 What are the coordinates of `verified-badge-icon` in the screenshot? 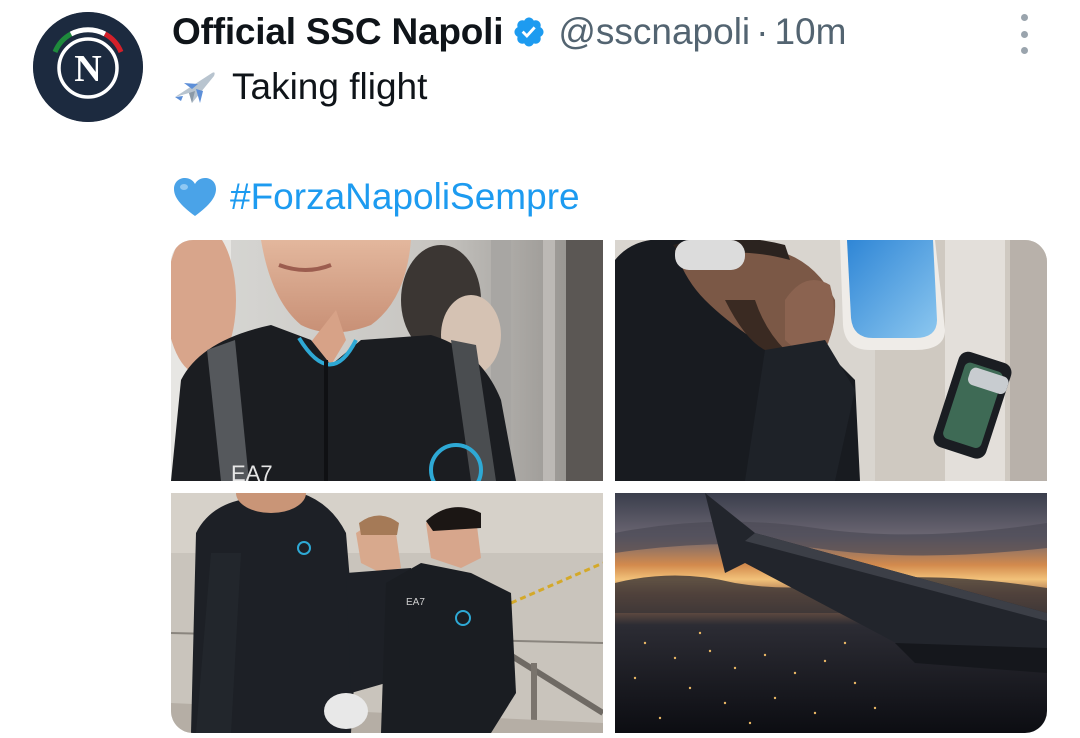 It's located at (529, 32).